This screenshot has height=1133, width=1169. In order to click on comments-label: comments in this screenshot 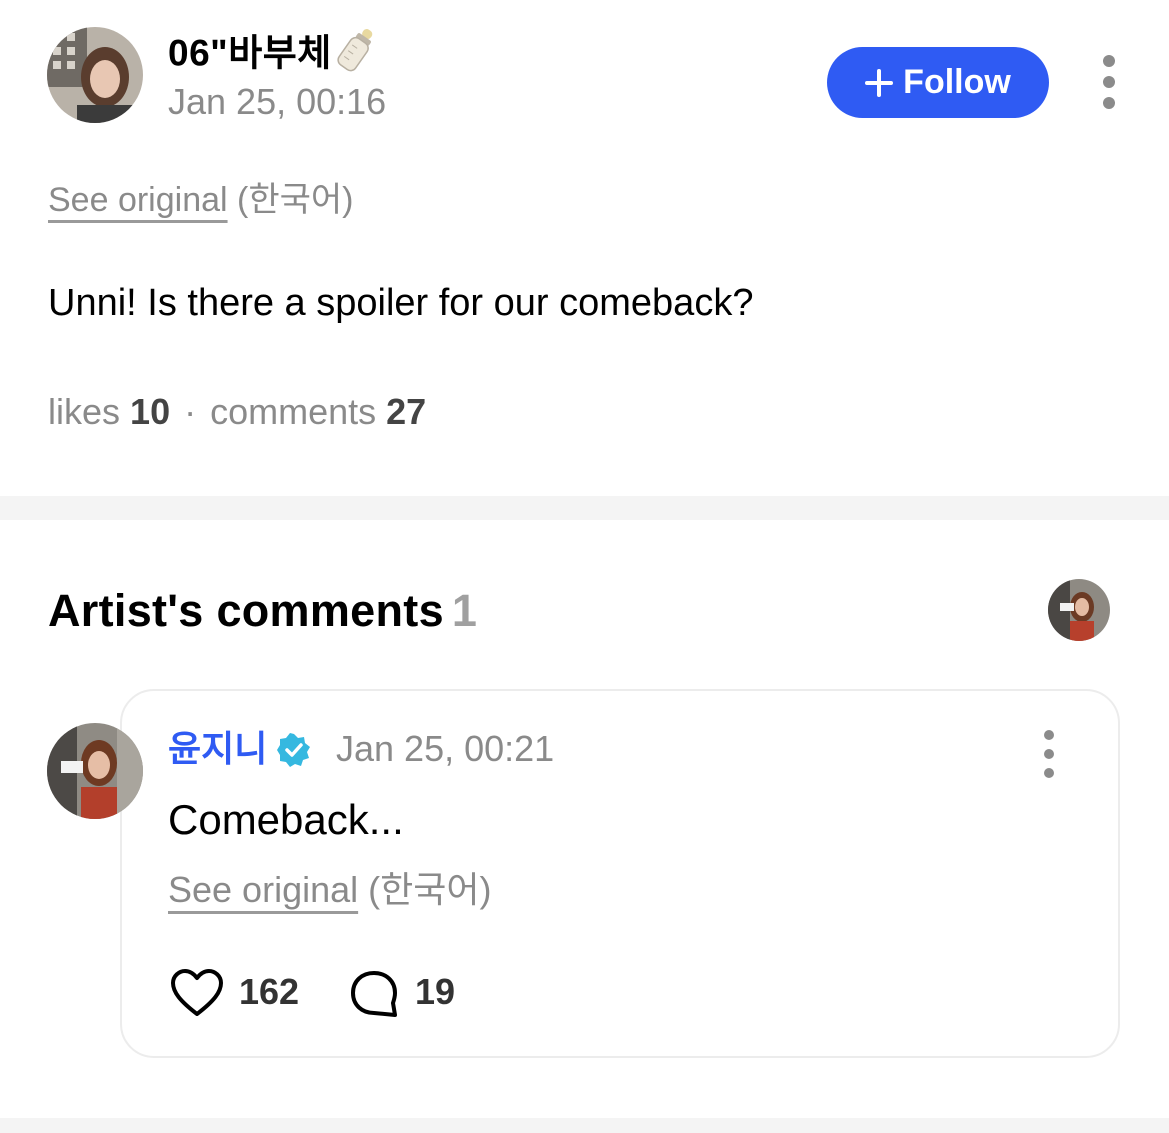, I will do `click(293, 411)`.